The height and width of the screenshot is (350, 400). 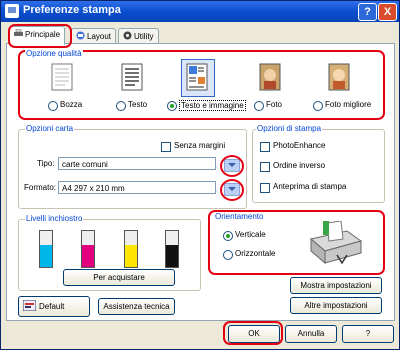 I want to click on layout-icon, so click(x=80, y=35).